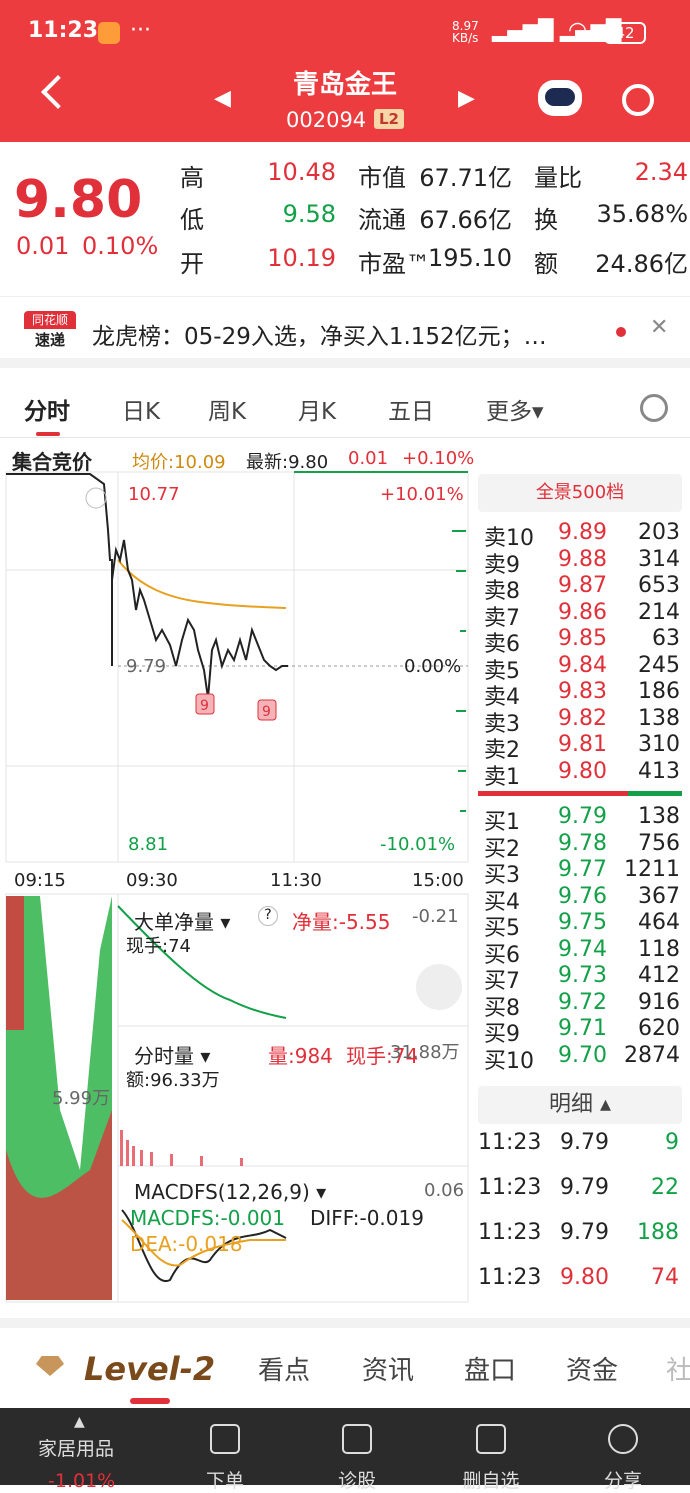 This screenshot has height=1493, width=690. Describe the element at coordinates (296, 880) in the screenshot. I see `time-label-1130: 11:30` at that location.